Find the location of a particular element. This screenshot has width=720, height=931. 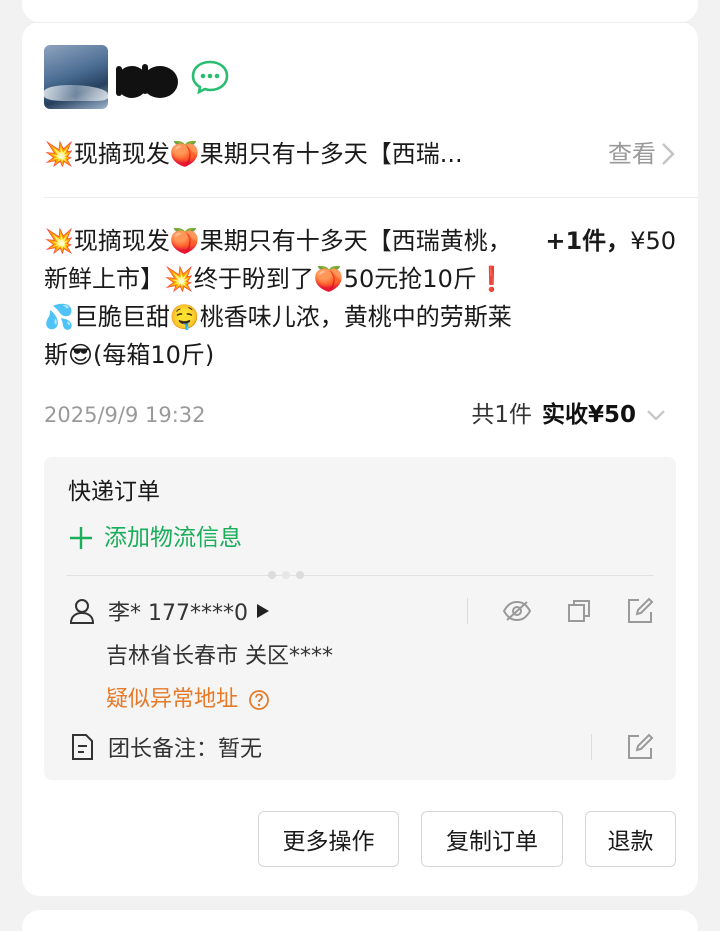

next-order-card is located at coordinates (360, 920).